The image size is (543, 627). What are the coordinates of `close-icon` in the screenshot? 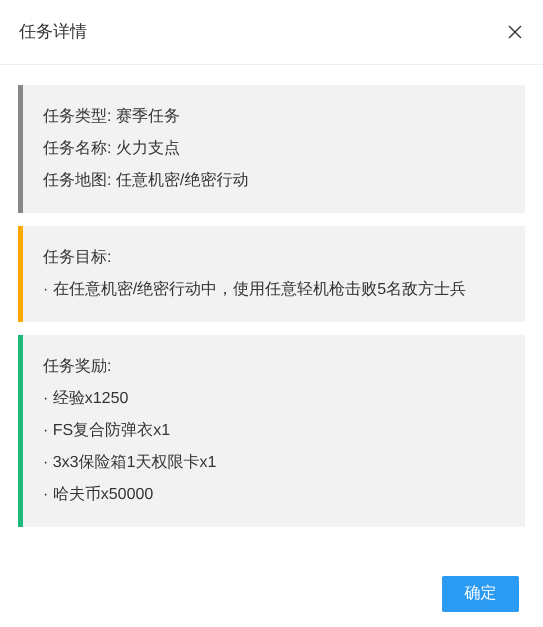 It's located at (515, 32).